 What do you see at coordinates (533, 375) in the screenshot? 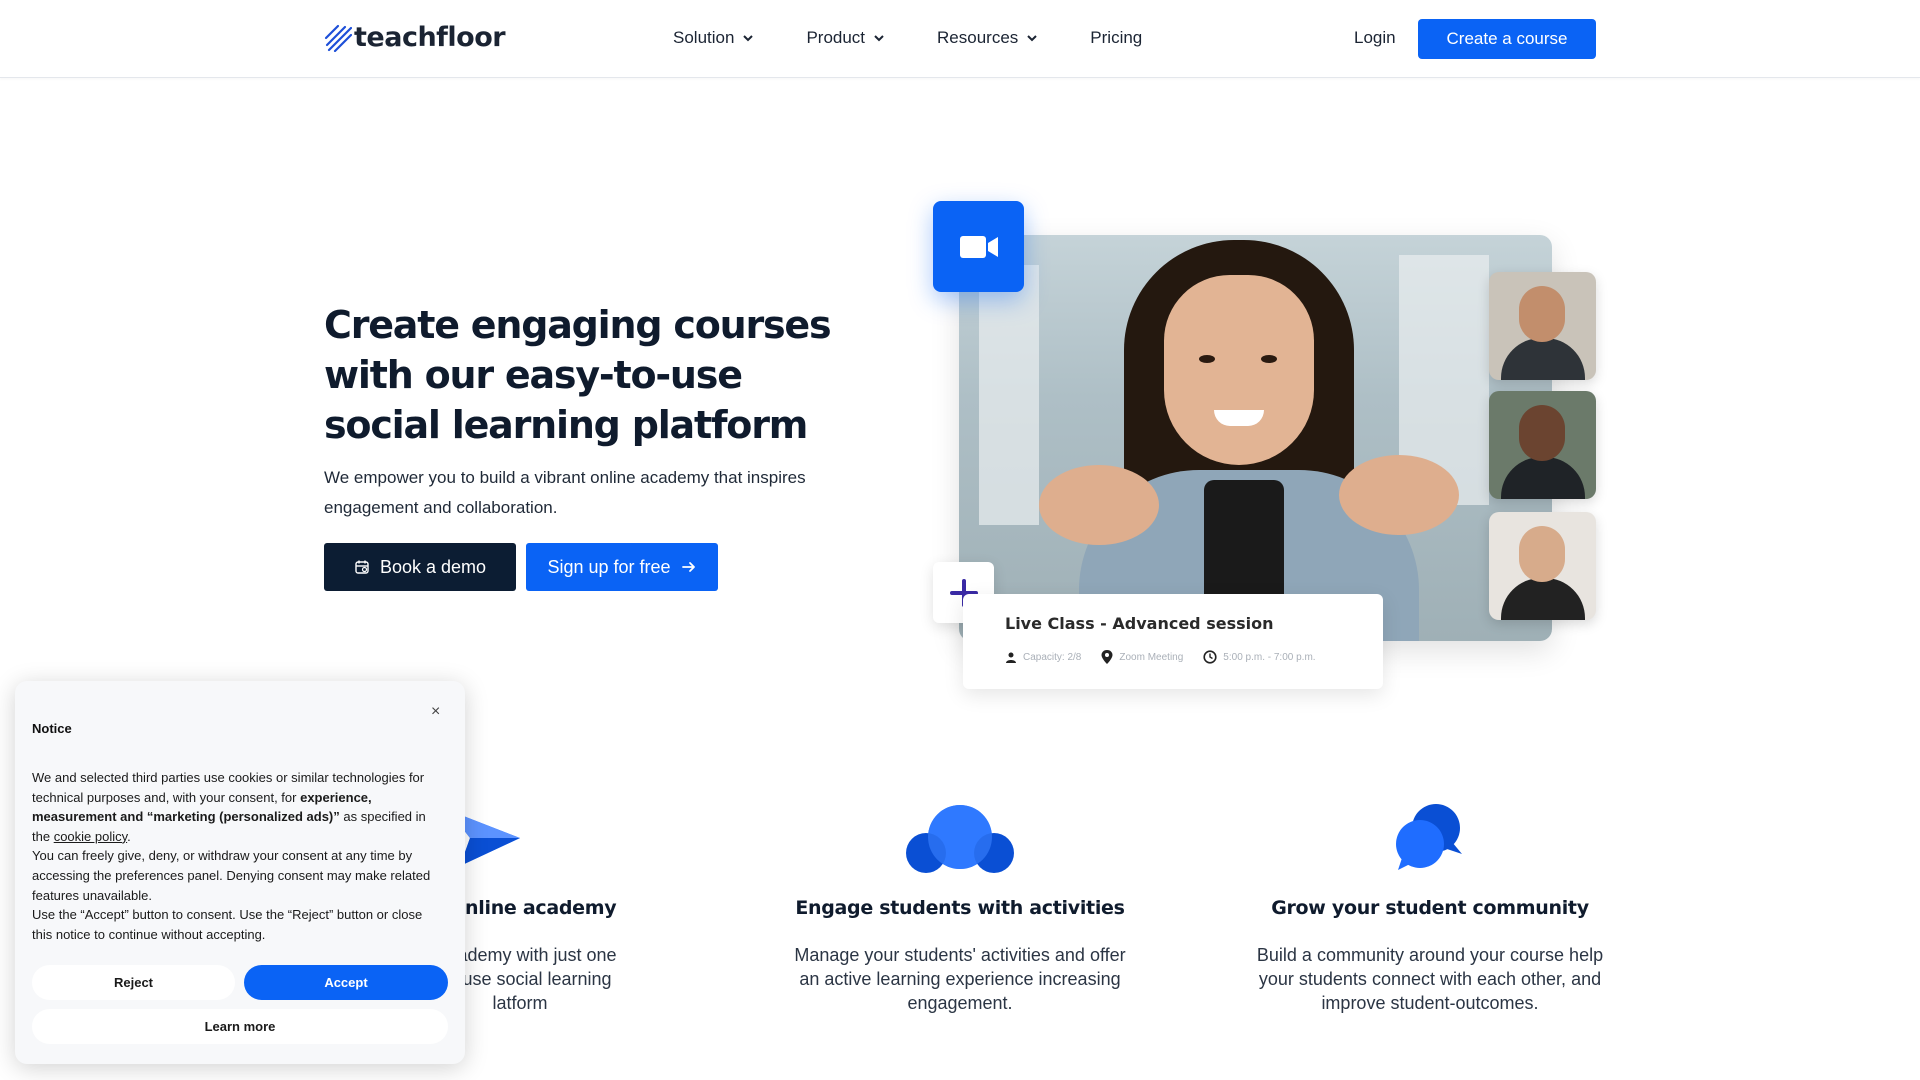
I see `hero-title-line: with our easy-to-use` at bounding box center [533, 375].